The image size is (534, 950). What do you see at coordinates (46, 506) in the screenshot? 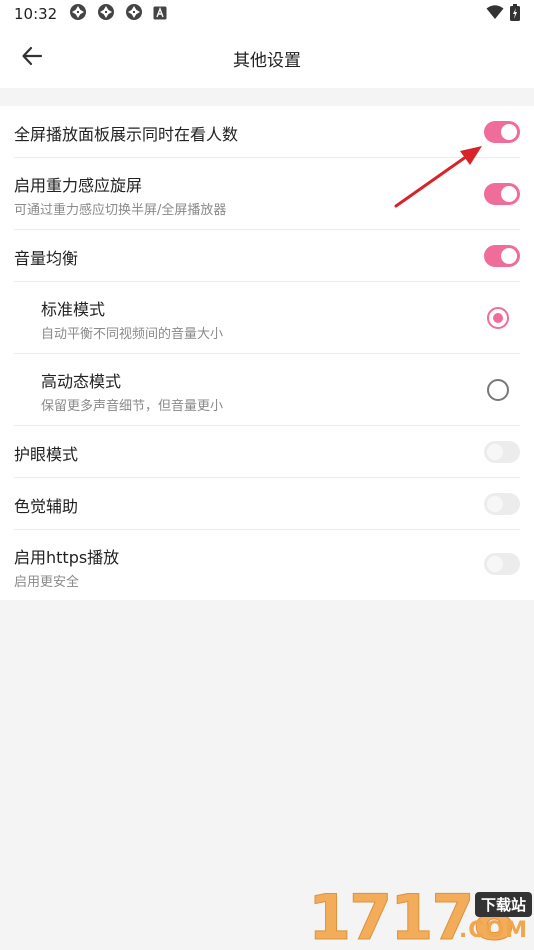
I see `setting-label: 色觉辅助` at bounding box center [46, 506].